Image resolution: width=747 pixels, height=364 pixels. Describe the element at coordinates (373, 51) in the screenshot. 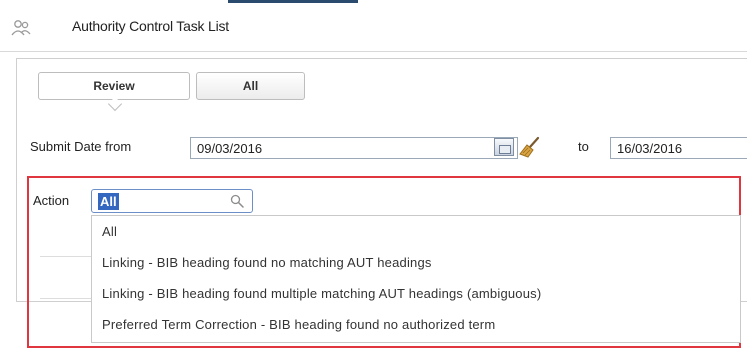

I see `header-divider` at that location.